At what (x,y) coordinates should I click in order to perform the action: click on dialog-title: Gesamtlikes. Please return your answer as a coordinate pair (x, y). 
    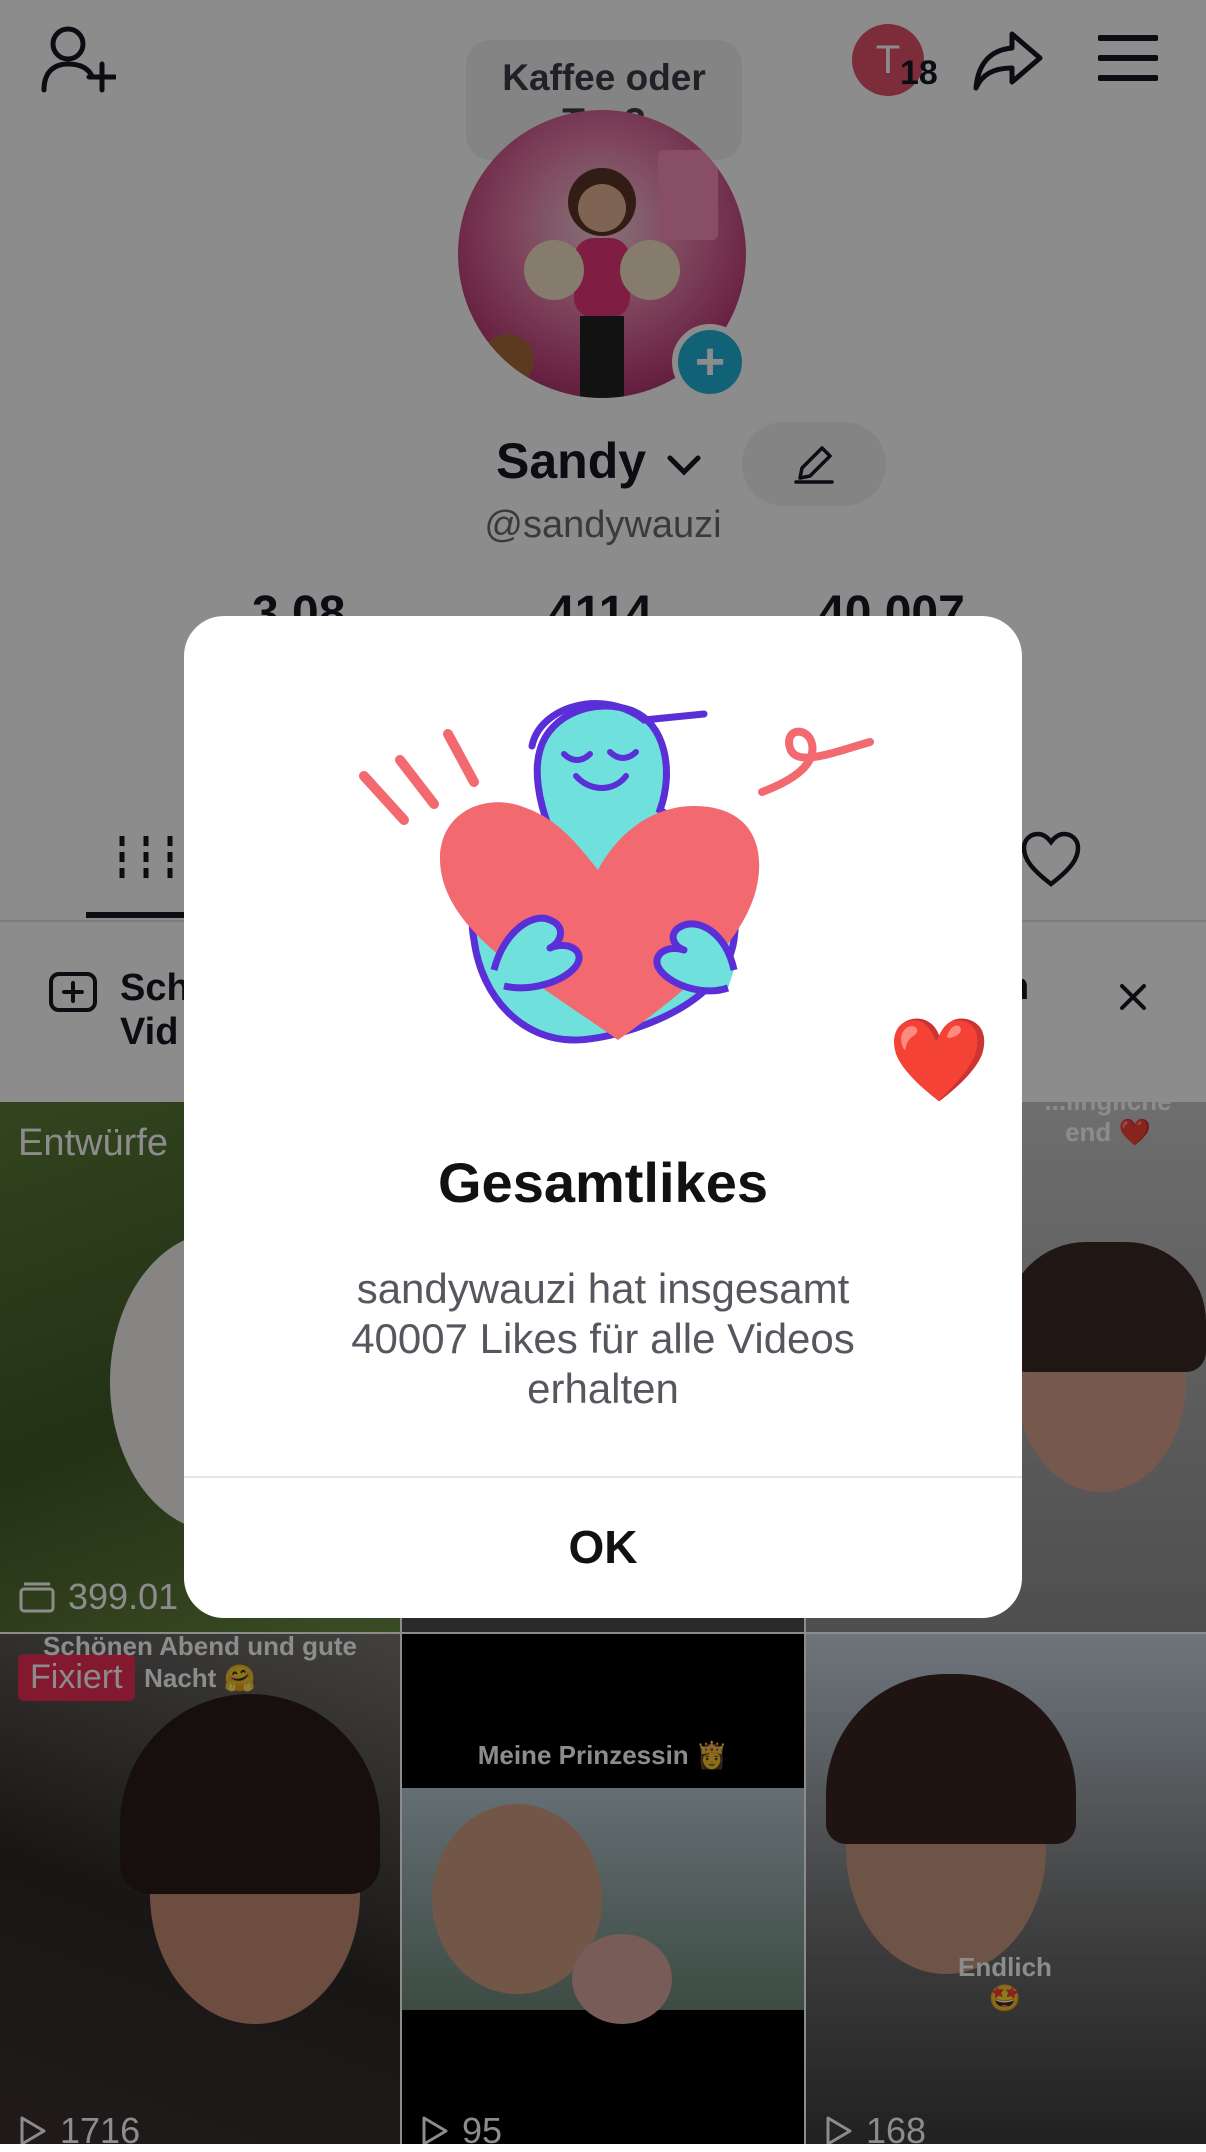
    Looking at the image, I should click on (603, 1182).